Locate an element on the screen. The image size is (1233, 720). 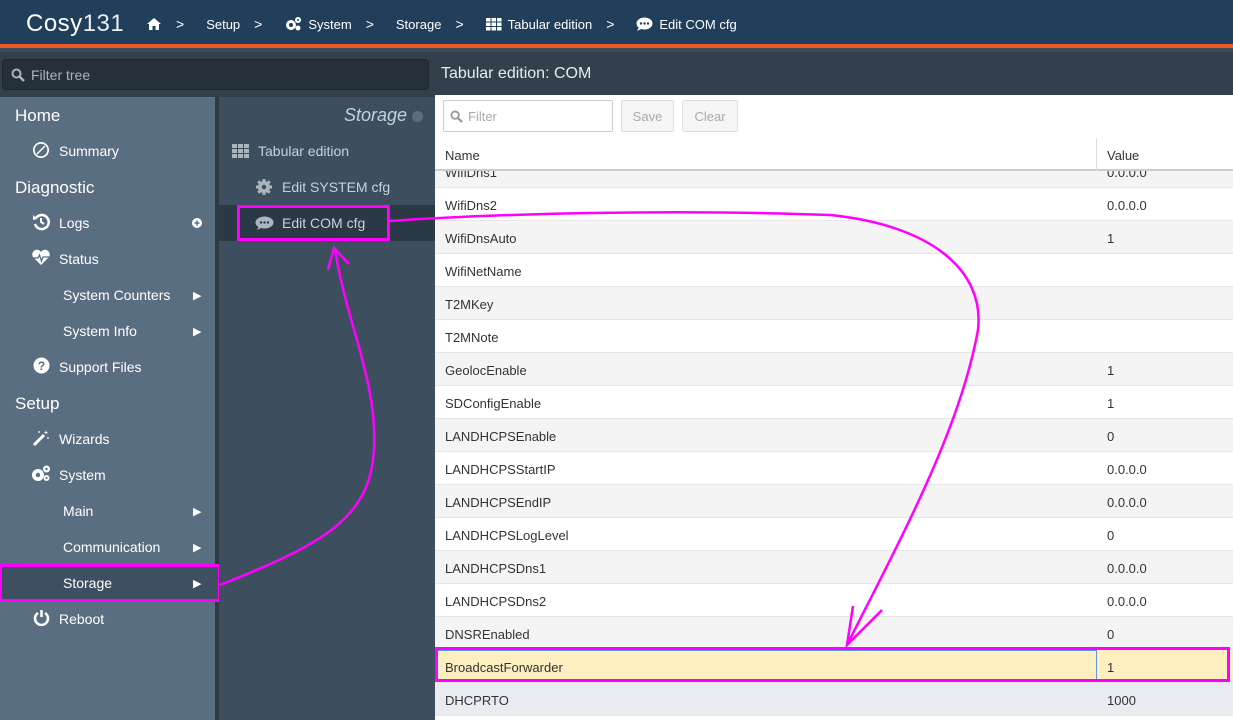
search-icon is located at coordinates (18, 75).